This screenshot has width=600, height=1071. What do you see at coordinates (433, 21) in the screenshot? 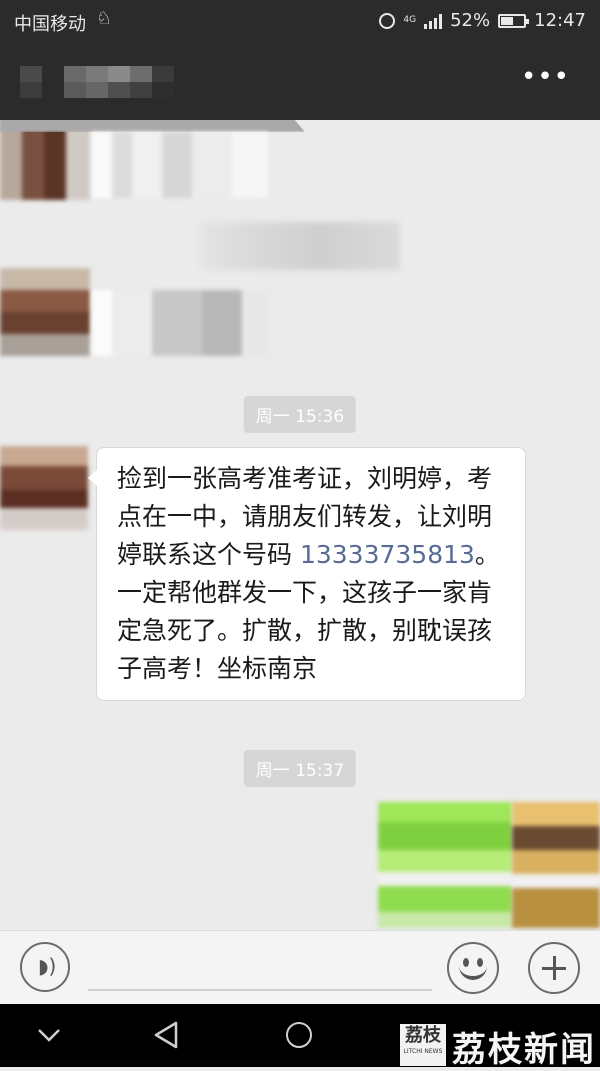
I see `signal-icon` at bounding box center [433, 21].